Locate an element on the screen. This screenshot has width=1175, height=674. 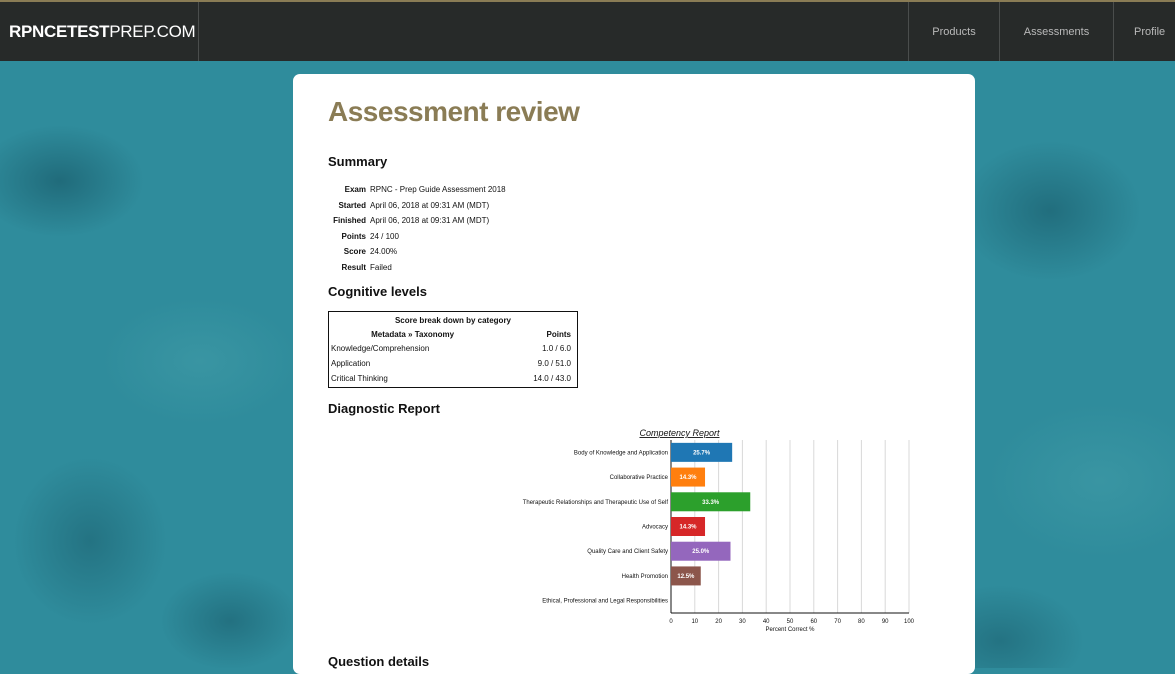
question-details-heading: Question details is located at coordinates (379, 661).